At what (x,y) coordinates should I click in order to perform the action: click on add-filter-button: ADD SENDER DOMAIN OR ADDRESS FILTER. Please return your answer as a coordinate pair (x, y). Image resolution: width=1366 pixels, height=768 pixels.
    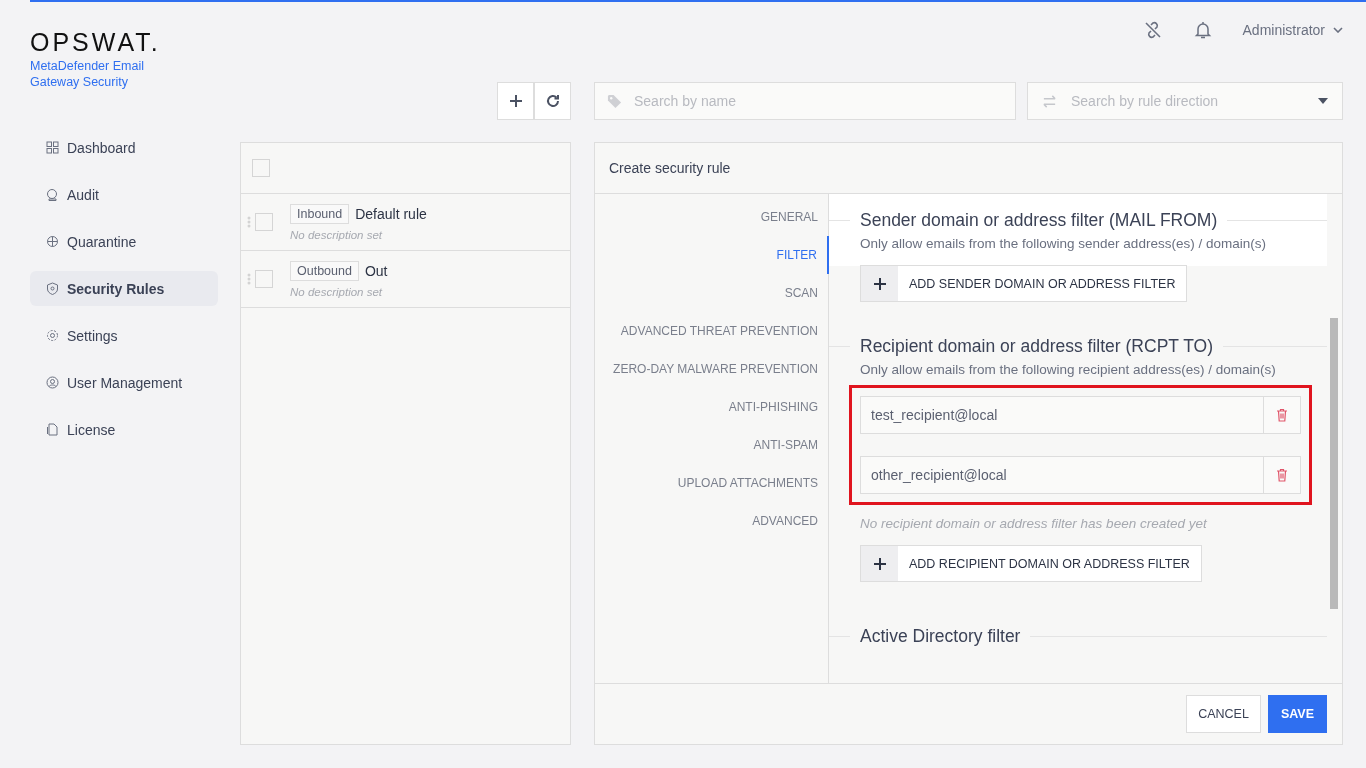
    Looking at the image, I should click on (1024, 283).